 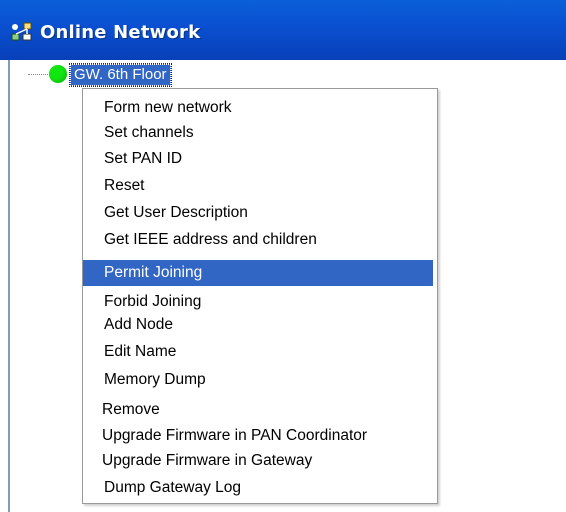 I want to click on network-icon, so click(x=21, y=31).